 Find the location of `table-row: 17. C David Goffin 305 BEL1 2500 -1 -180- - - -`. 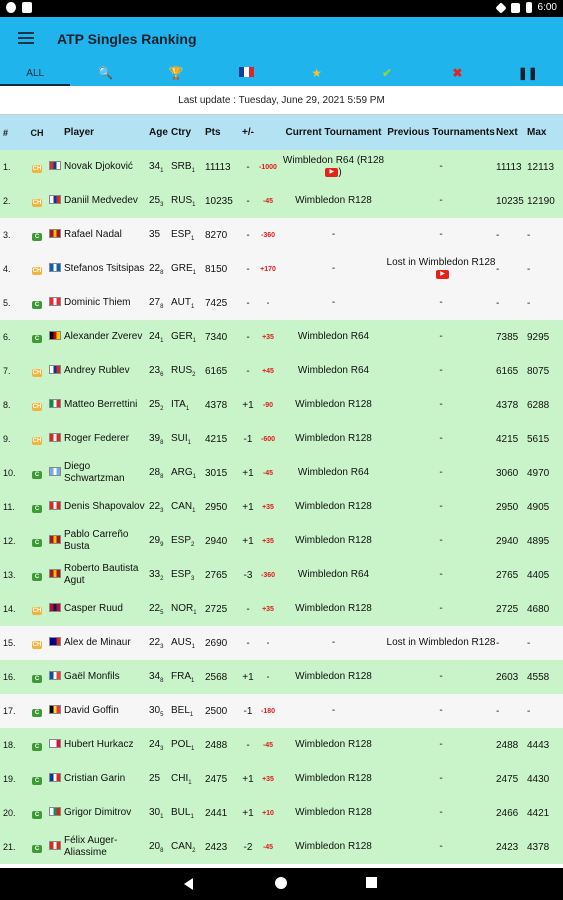

table-row: 17. C David Goffin 305 BEL1 2500 -1 -180- - - - is located at coordinates (281, 711).